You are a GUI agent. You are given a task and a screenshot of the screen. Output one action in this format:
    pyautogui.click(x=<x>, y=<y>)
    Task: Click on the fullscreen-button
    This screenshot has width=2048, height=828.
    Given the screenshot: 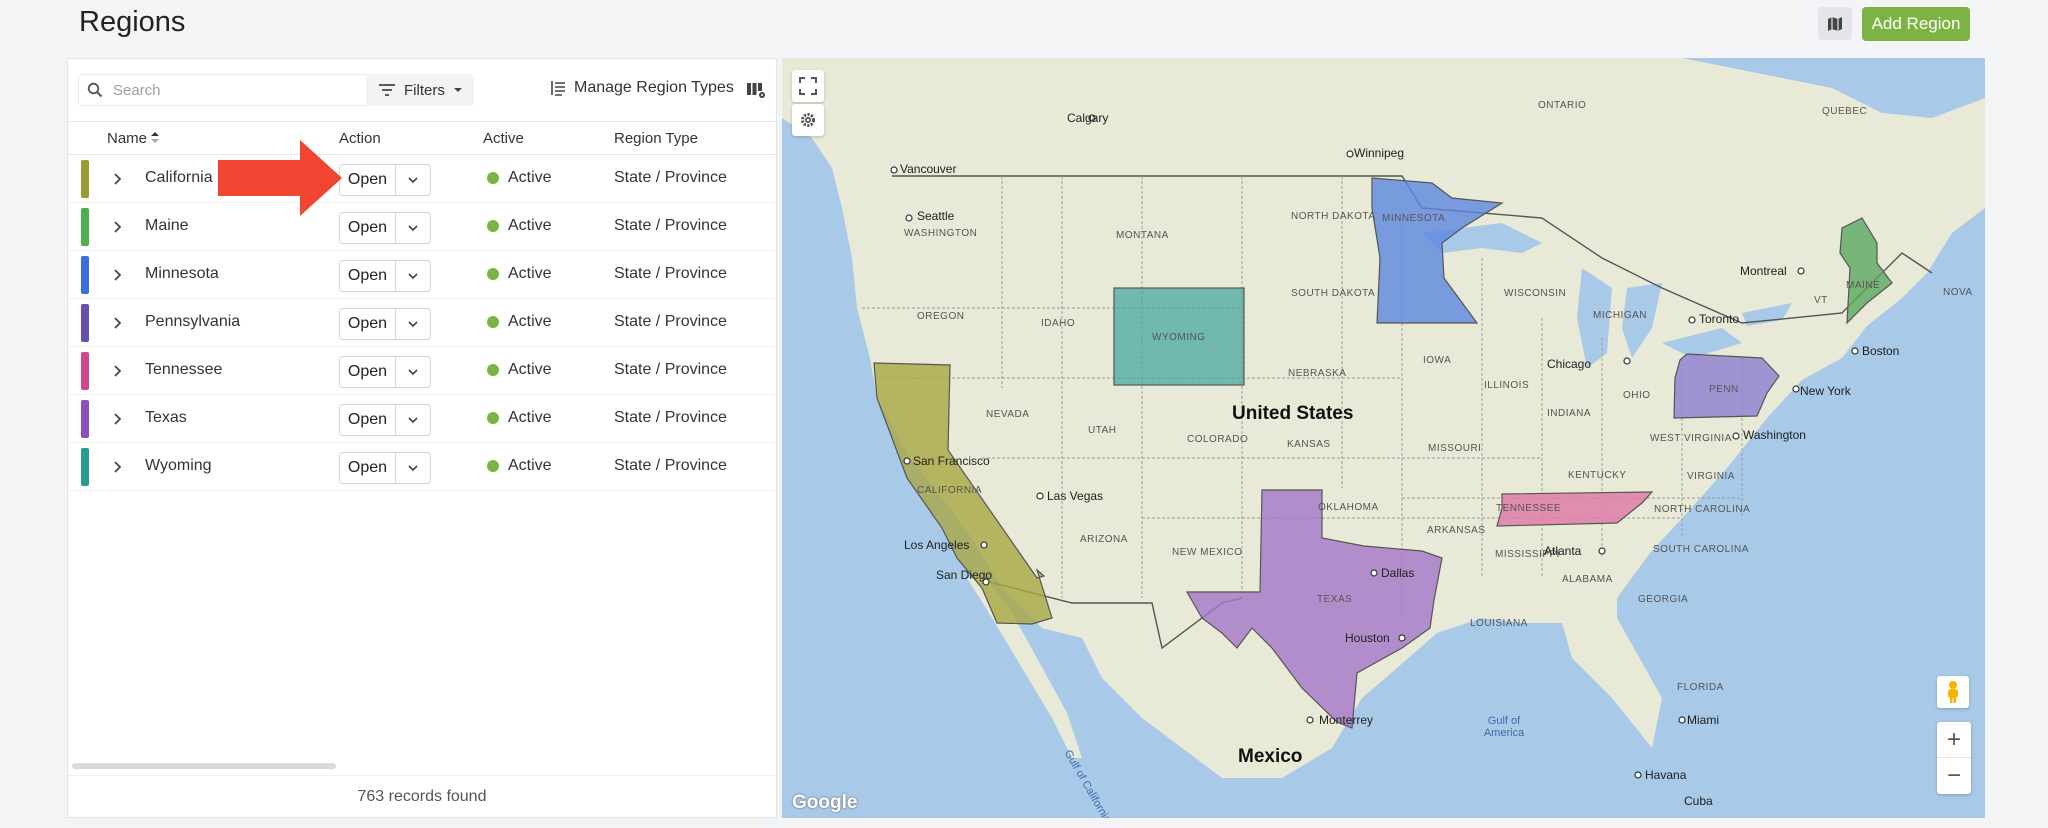 What is the action you would take?
    pyautogui.click(x=808, y=86)
    